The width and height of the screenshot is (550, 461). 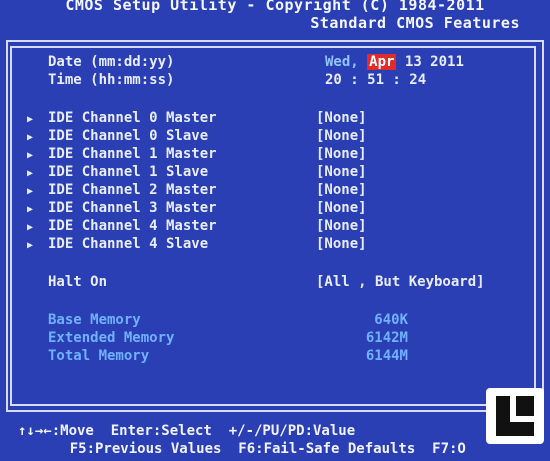 I want to click on base-memory-label: Base Memory, so click(x=94, y=320).